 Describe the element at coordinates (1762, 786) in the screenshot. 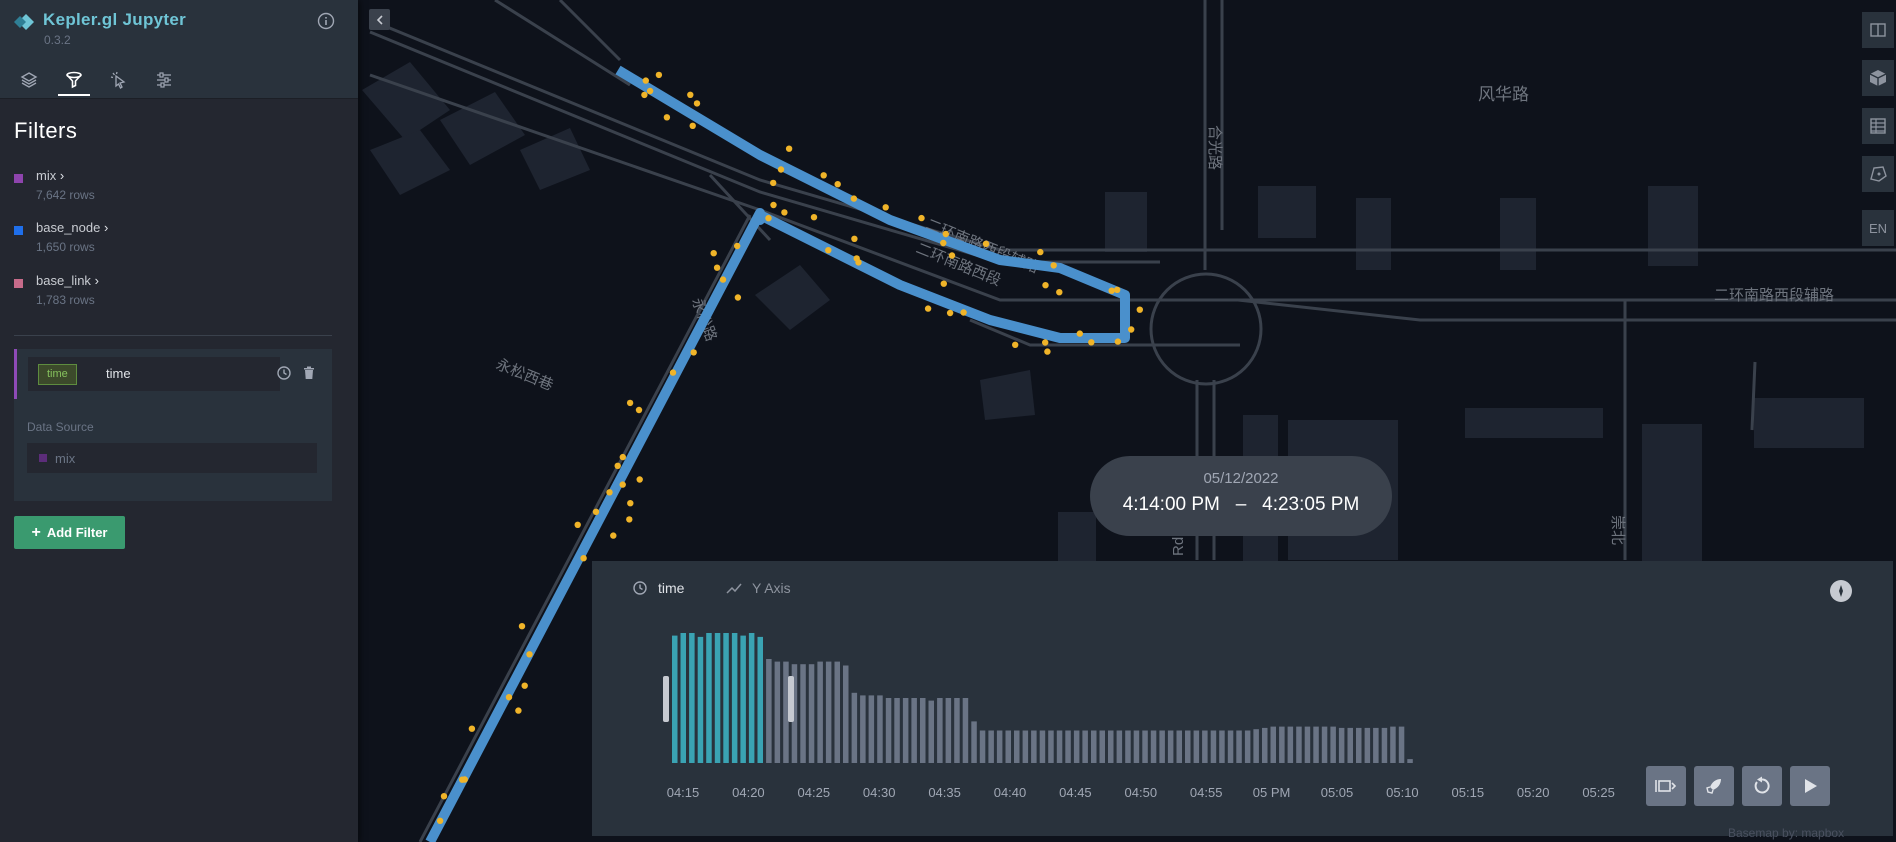

I see `reset-button` at that location.